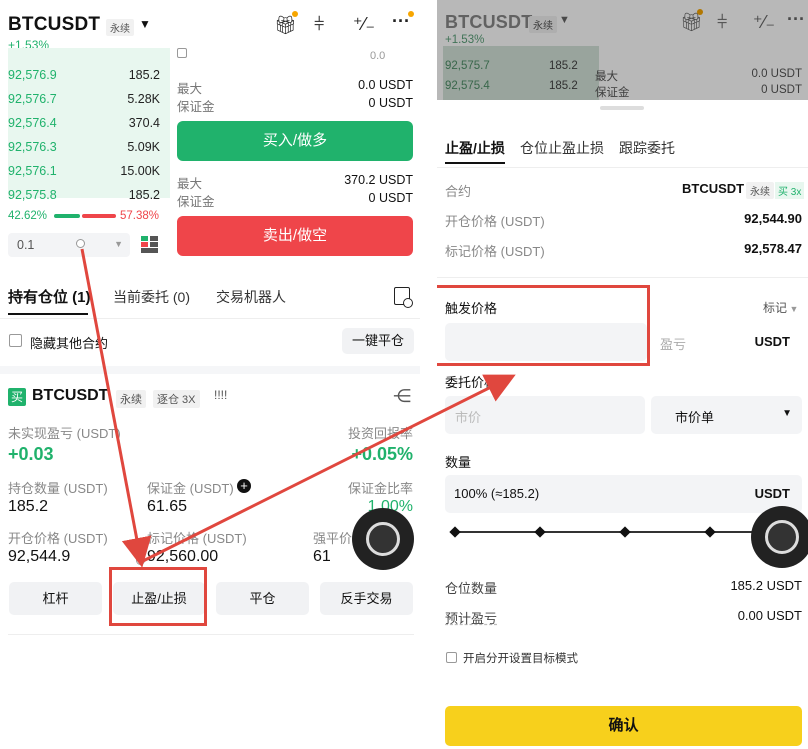 The image size is (808, 749). Describe the element at coordinates (116, 408) in the screenshot. I see `arrow-to-tp-sl` at that location.